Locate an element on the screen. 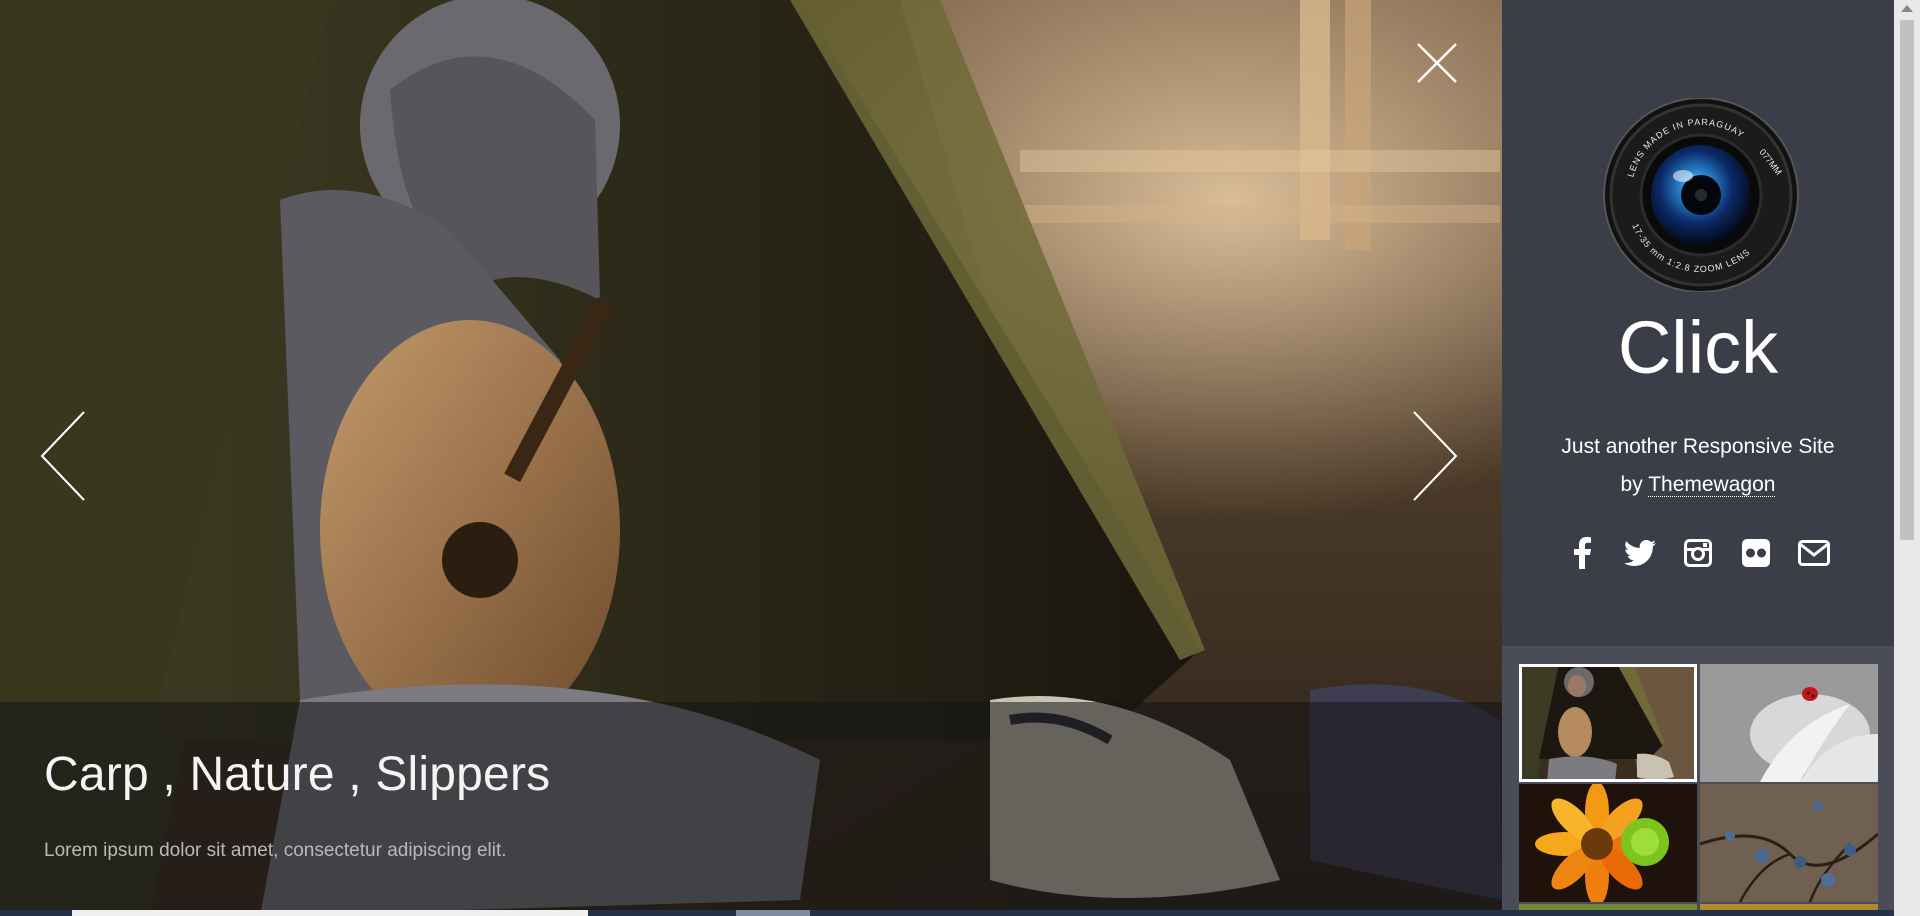  previous-slide-button is located at coordinates (63, 456).